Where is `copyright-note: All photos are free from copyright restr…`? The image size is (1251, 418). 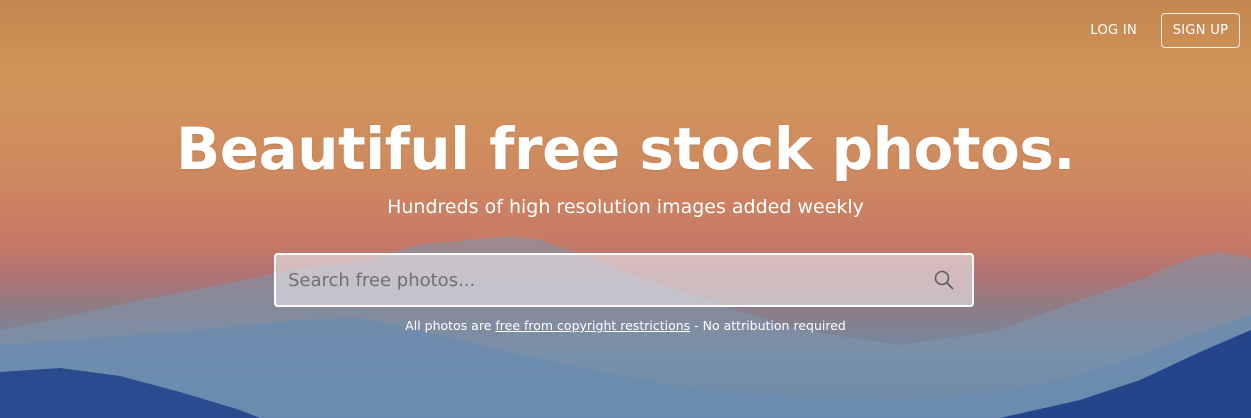
copyright-note: All photos are free from copyright restr… is located at coordinates (625, 325).